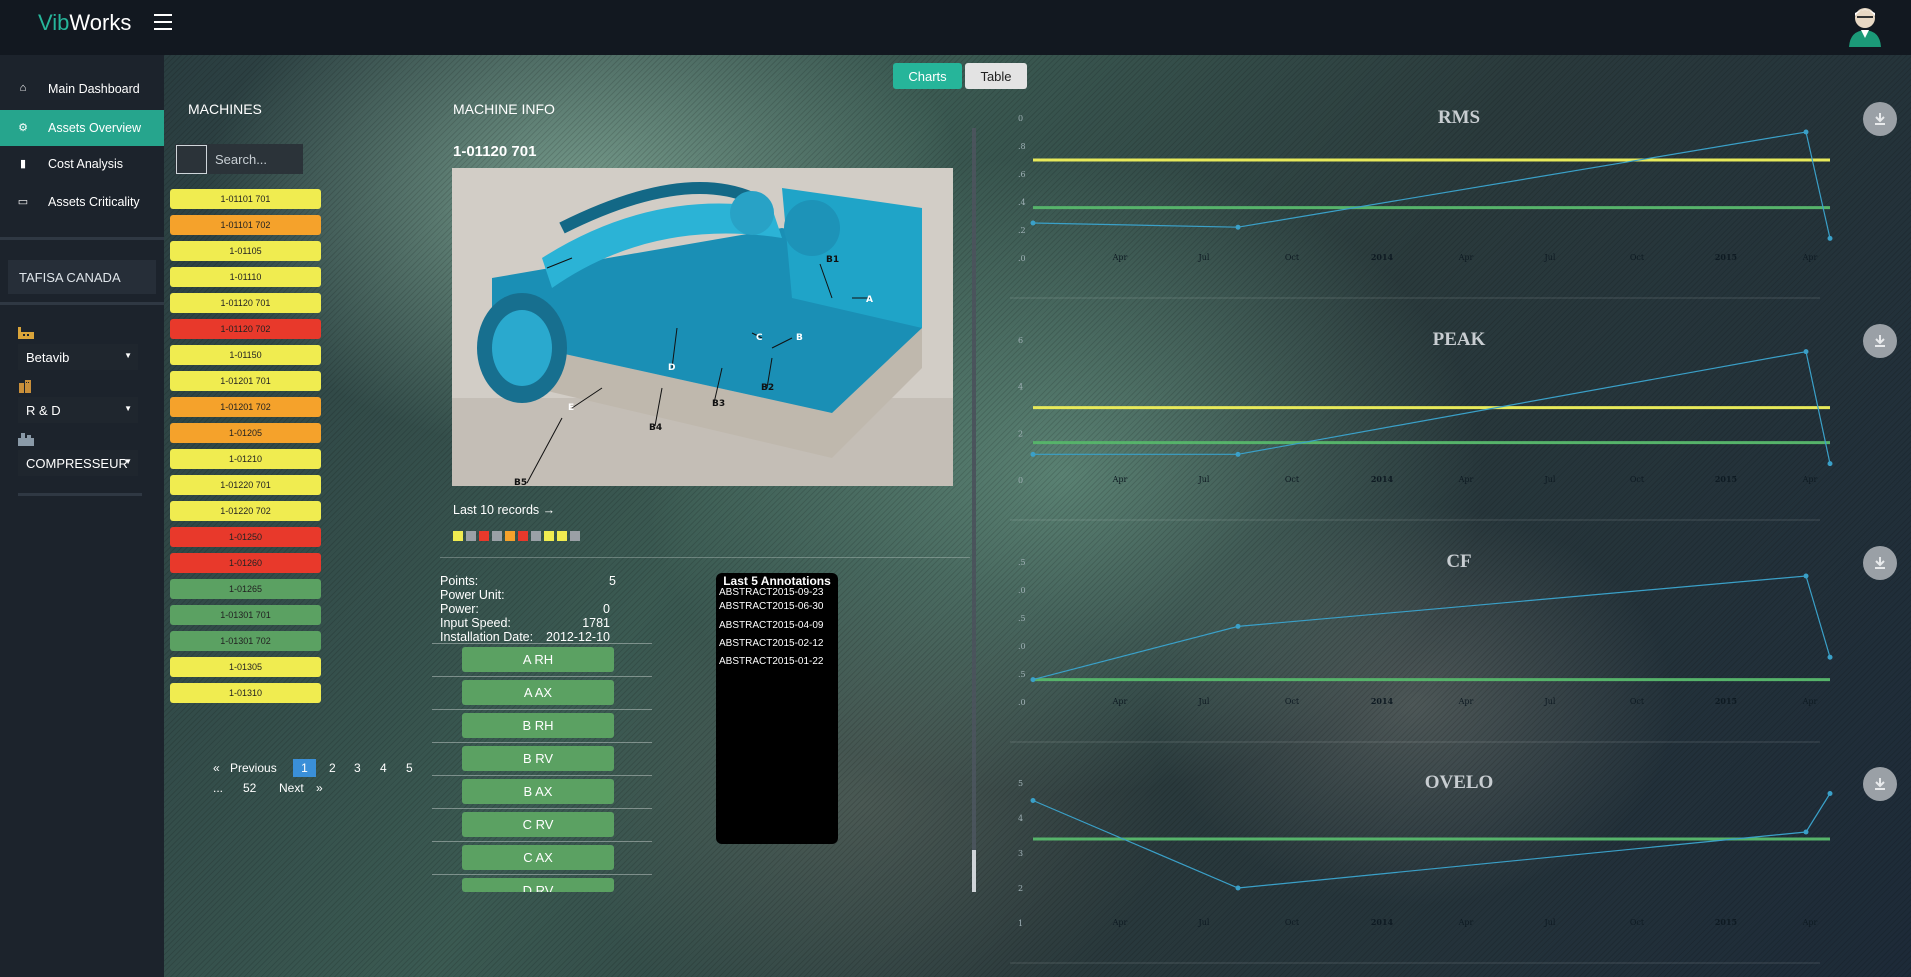 This screenshot has width=1911, height=977. Describe the element at coordinates (1020, 783) in the screenshot. I see `y-tick-label: 5` at that location.